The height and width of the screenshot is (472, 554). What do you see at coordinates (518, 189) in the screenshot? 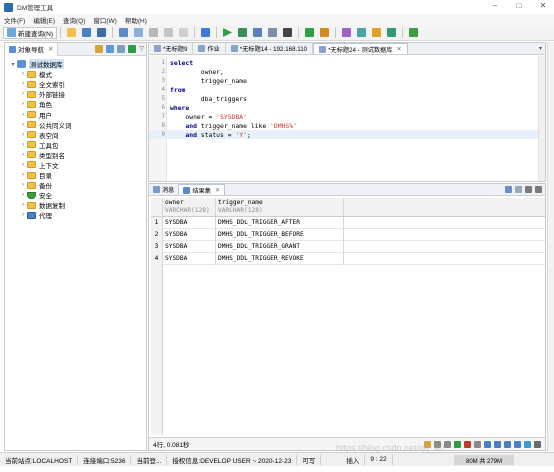
I see `pin-icon` at bounding box center [518, 189].